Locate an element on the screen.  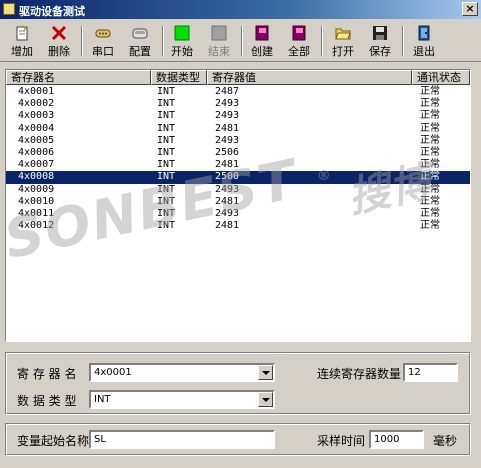
window-title: 驱动设备测试 is located at coordinates (52, 11).